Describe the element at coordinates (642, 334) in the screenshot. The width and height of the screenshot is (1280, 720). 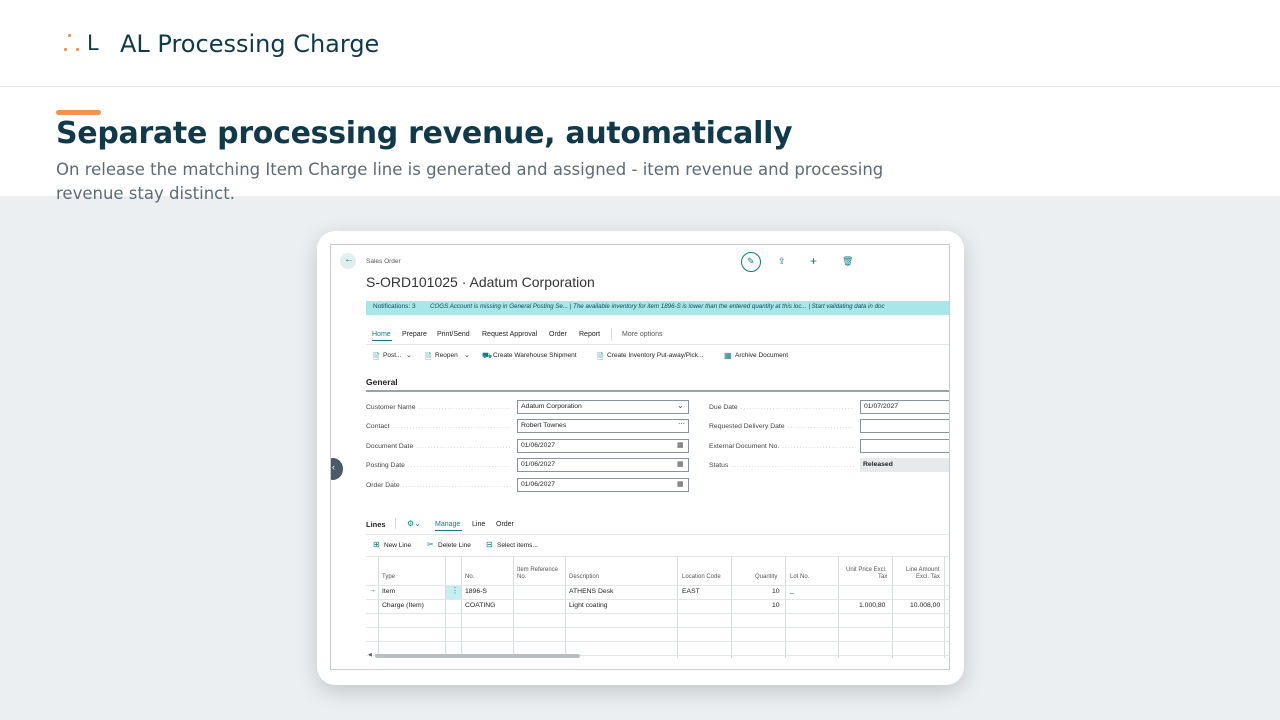
I see `more-options: More options` at that location.